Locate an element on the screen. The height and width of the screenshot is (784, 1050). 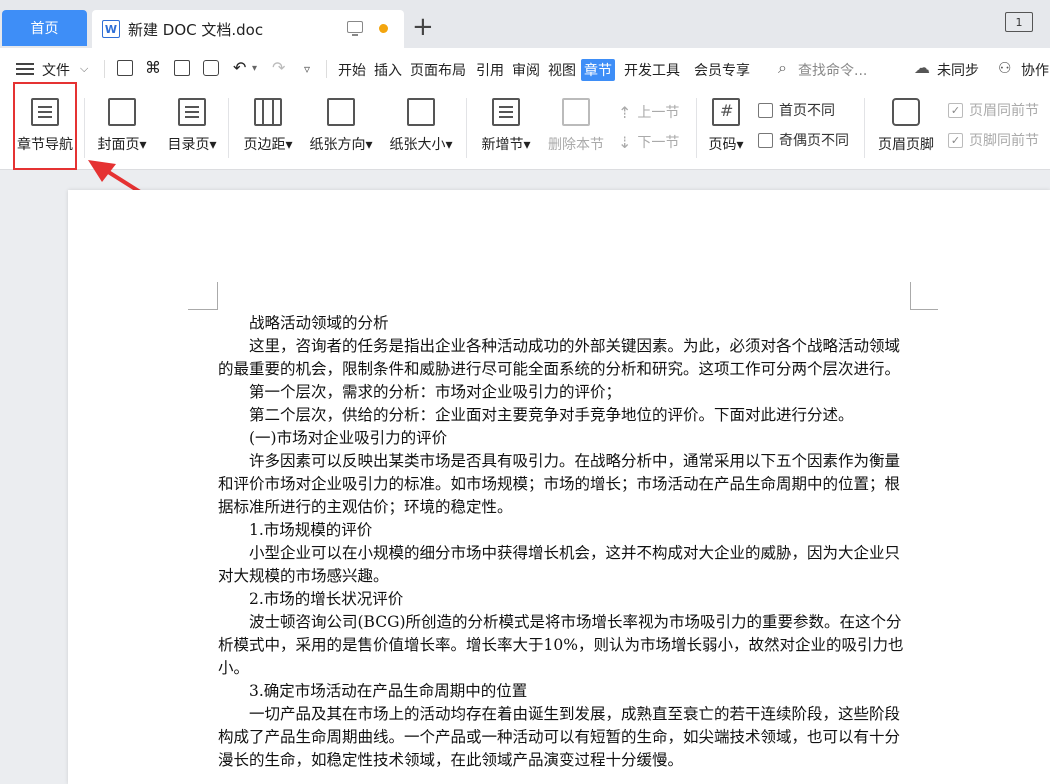
word-doc-icon: W is located at coordinates (111, 29).